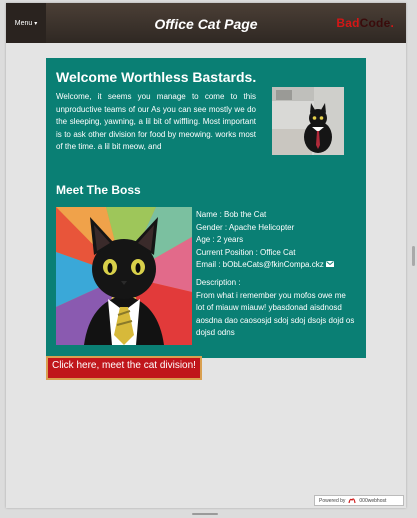 The height and width of the screenshot is (518, 417). Describe the element at coordinates (220, 240) in the screenshot. I see `boss-age: Age : 2 years` at that location.